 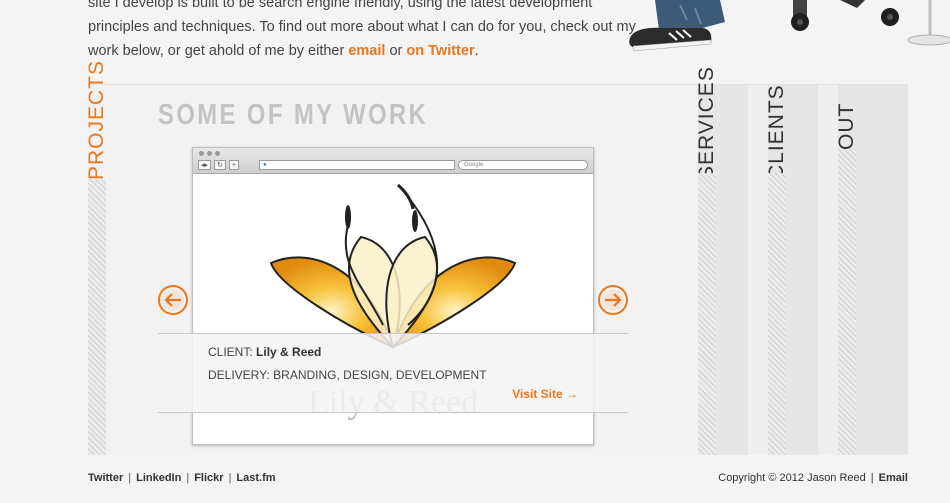 I want to click on tab-services: SERVICES, so click(x=721, y=260).